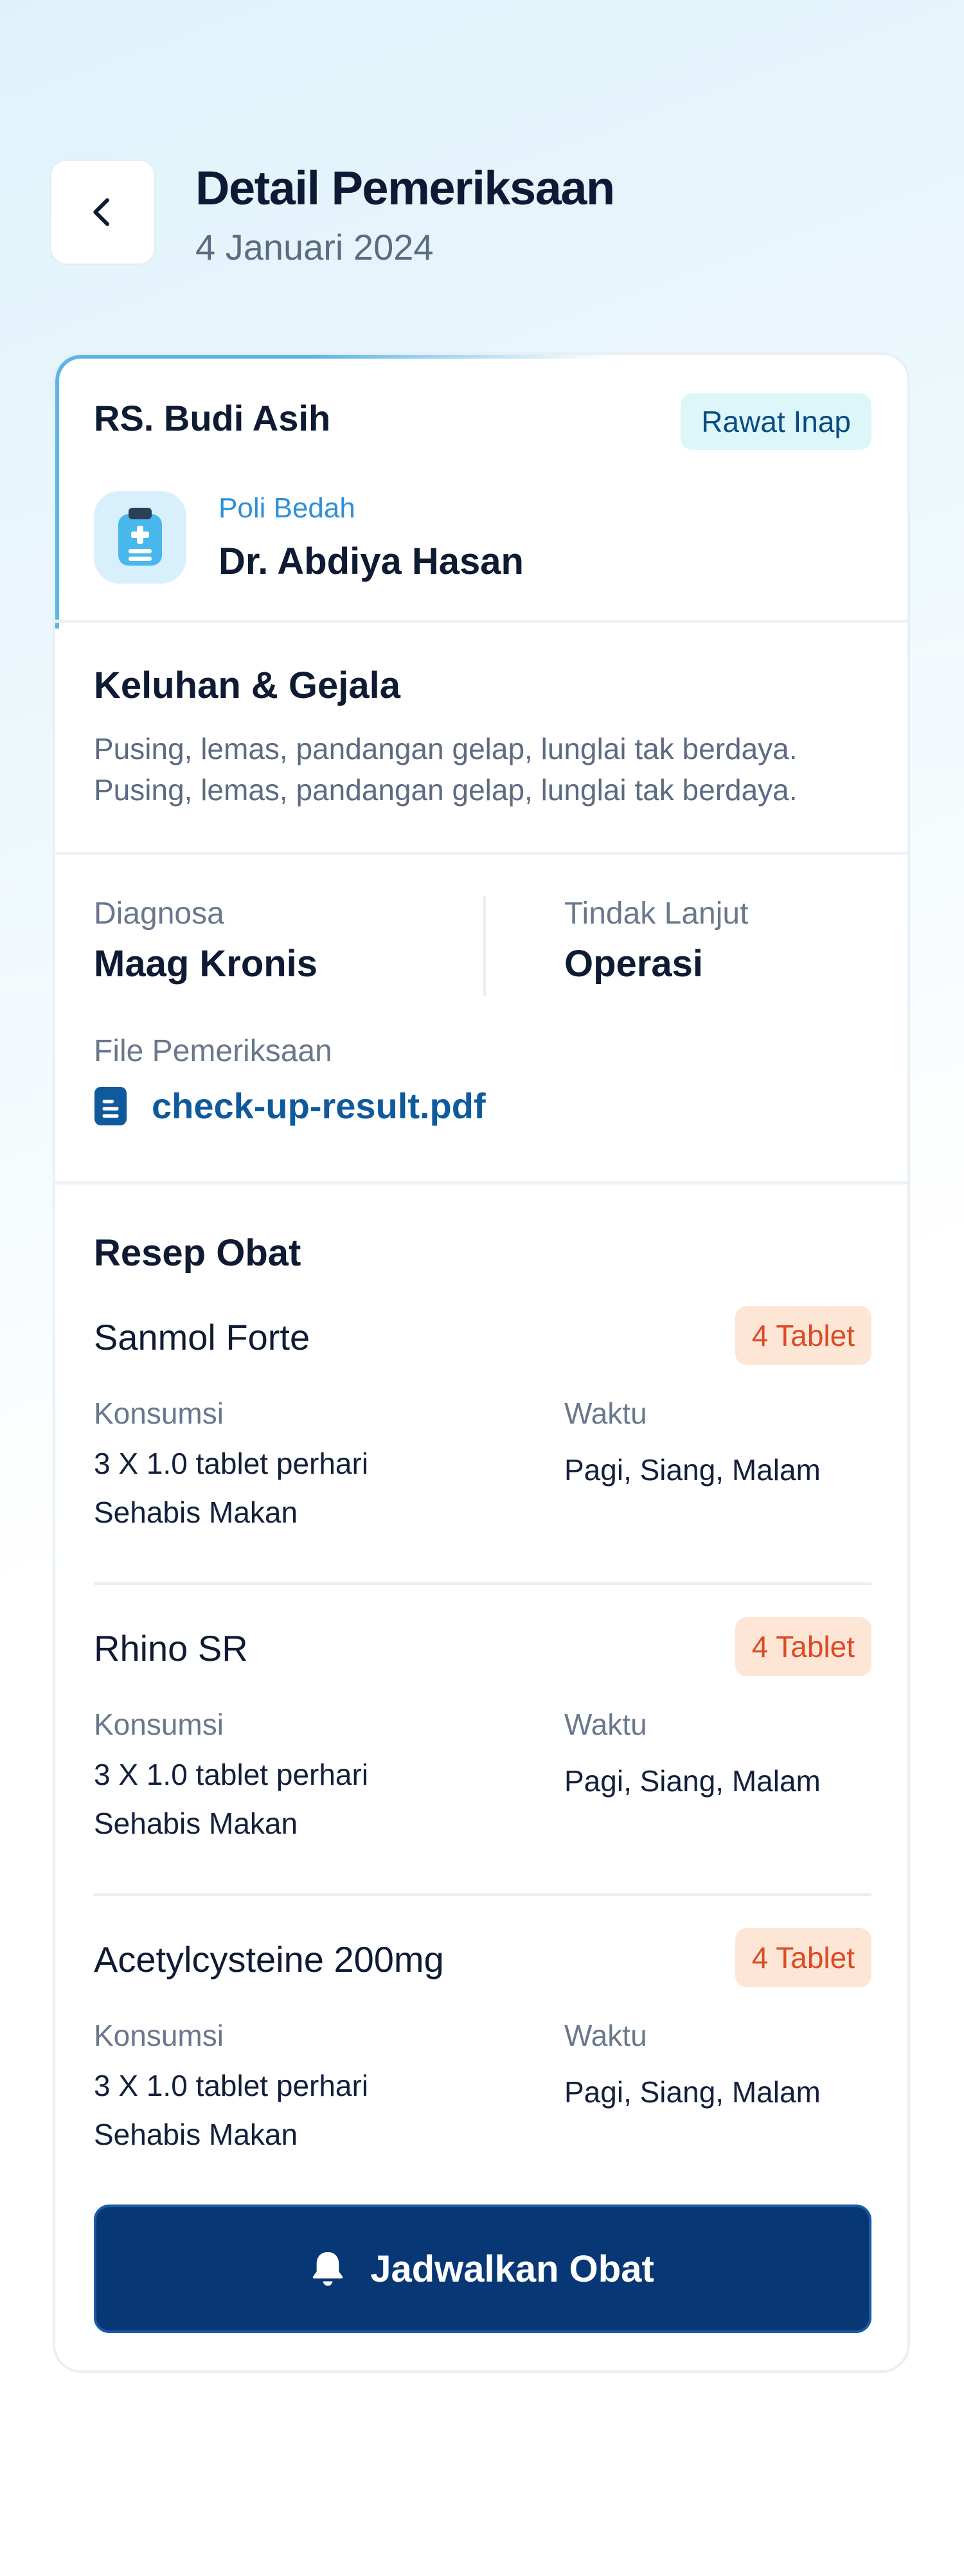  I want to click on schedule-medicine-button: Jadwalkan Obat, so click(483, 2269).